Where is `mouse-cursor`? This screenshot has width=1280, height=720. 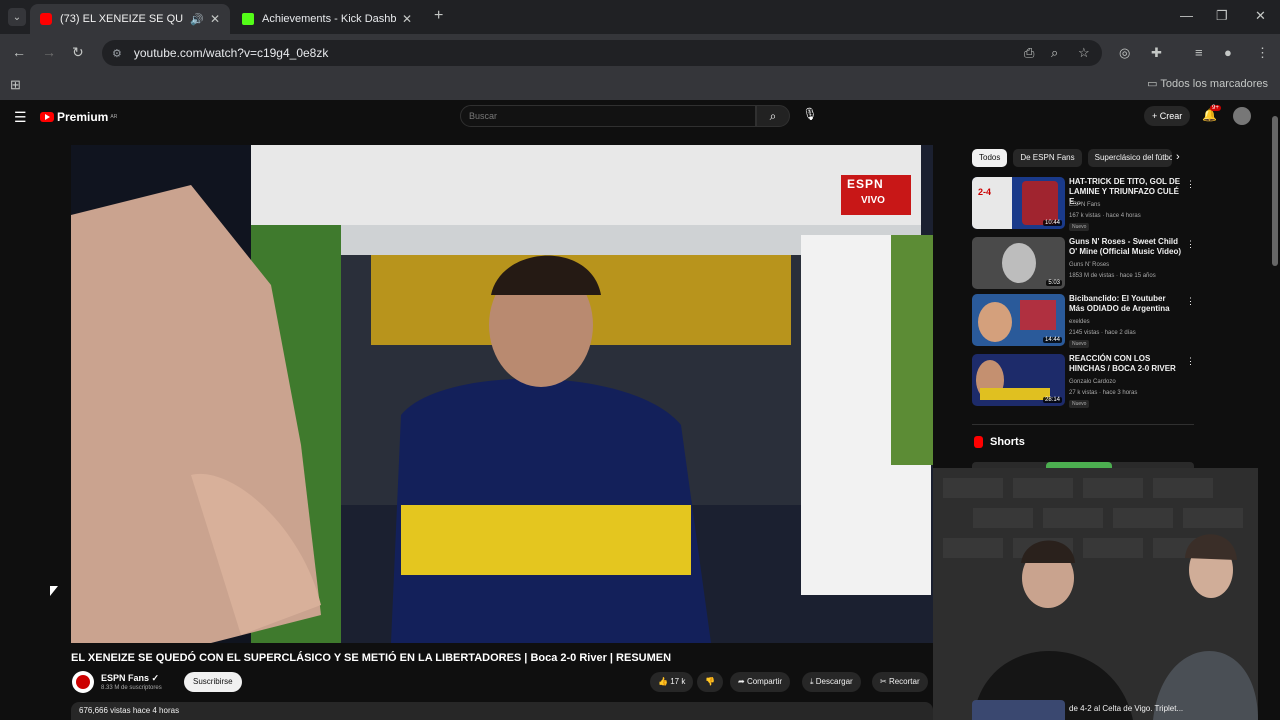
mouse-cursor is located at coordinates (54, 591).